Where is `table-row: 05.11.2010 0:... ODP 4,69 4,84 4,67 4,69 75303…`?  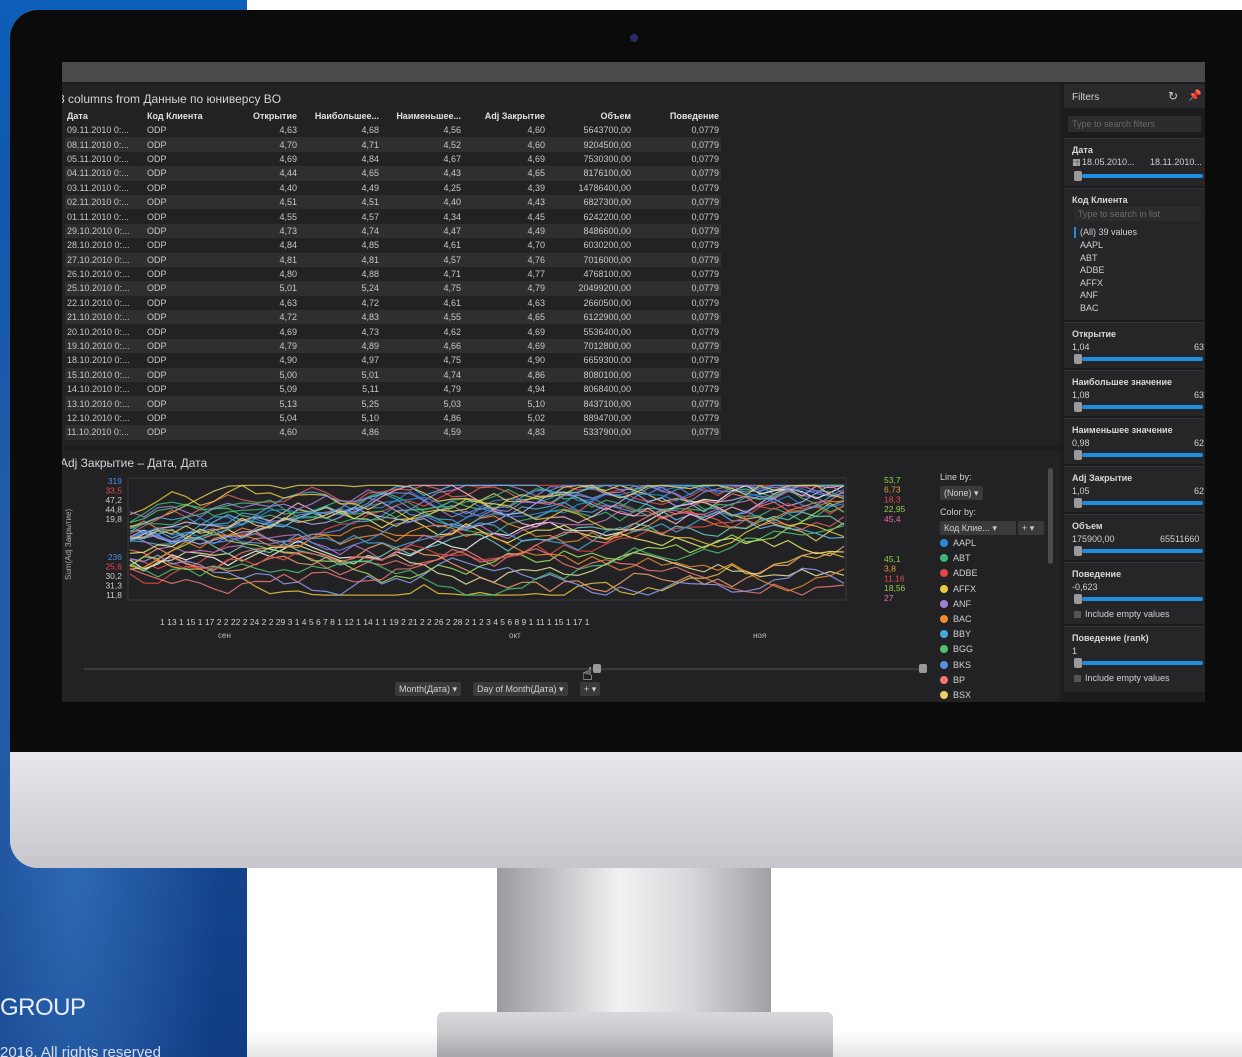 table-row: 05.11.2010 0:... ODP 4,69 4,84 4,67 4,69 75303… is located at coordinates (393, 159).